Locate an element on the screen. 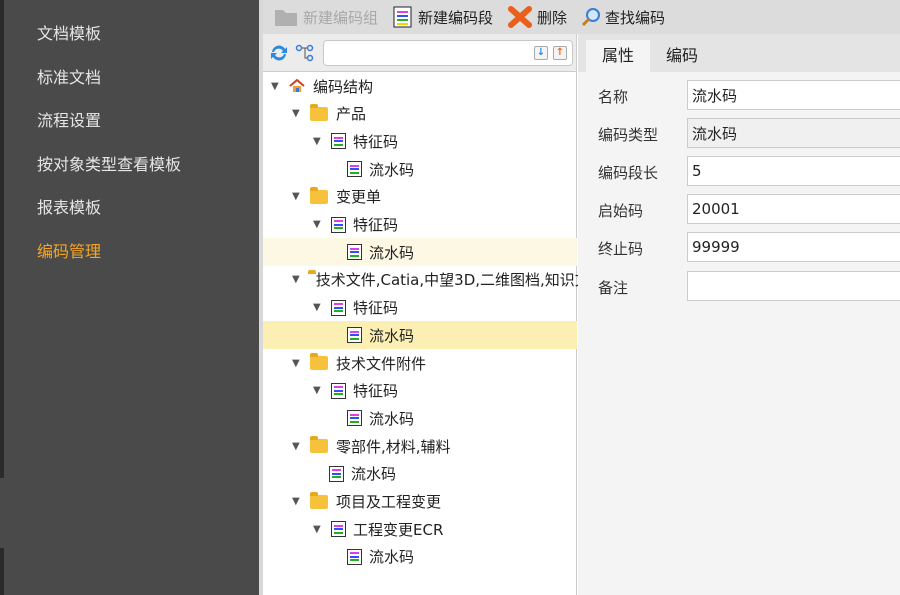  document-list-icon is located at coordinates (403, 17).